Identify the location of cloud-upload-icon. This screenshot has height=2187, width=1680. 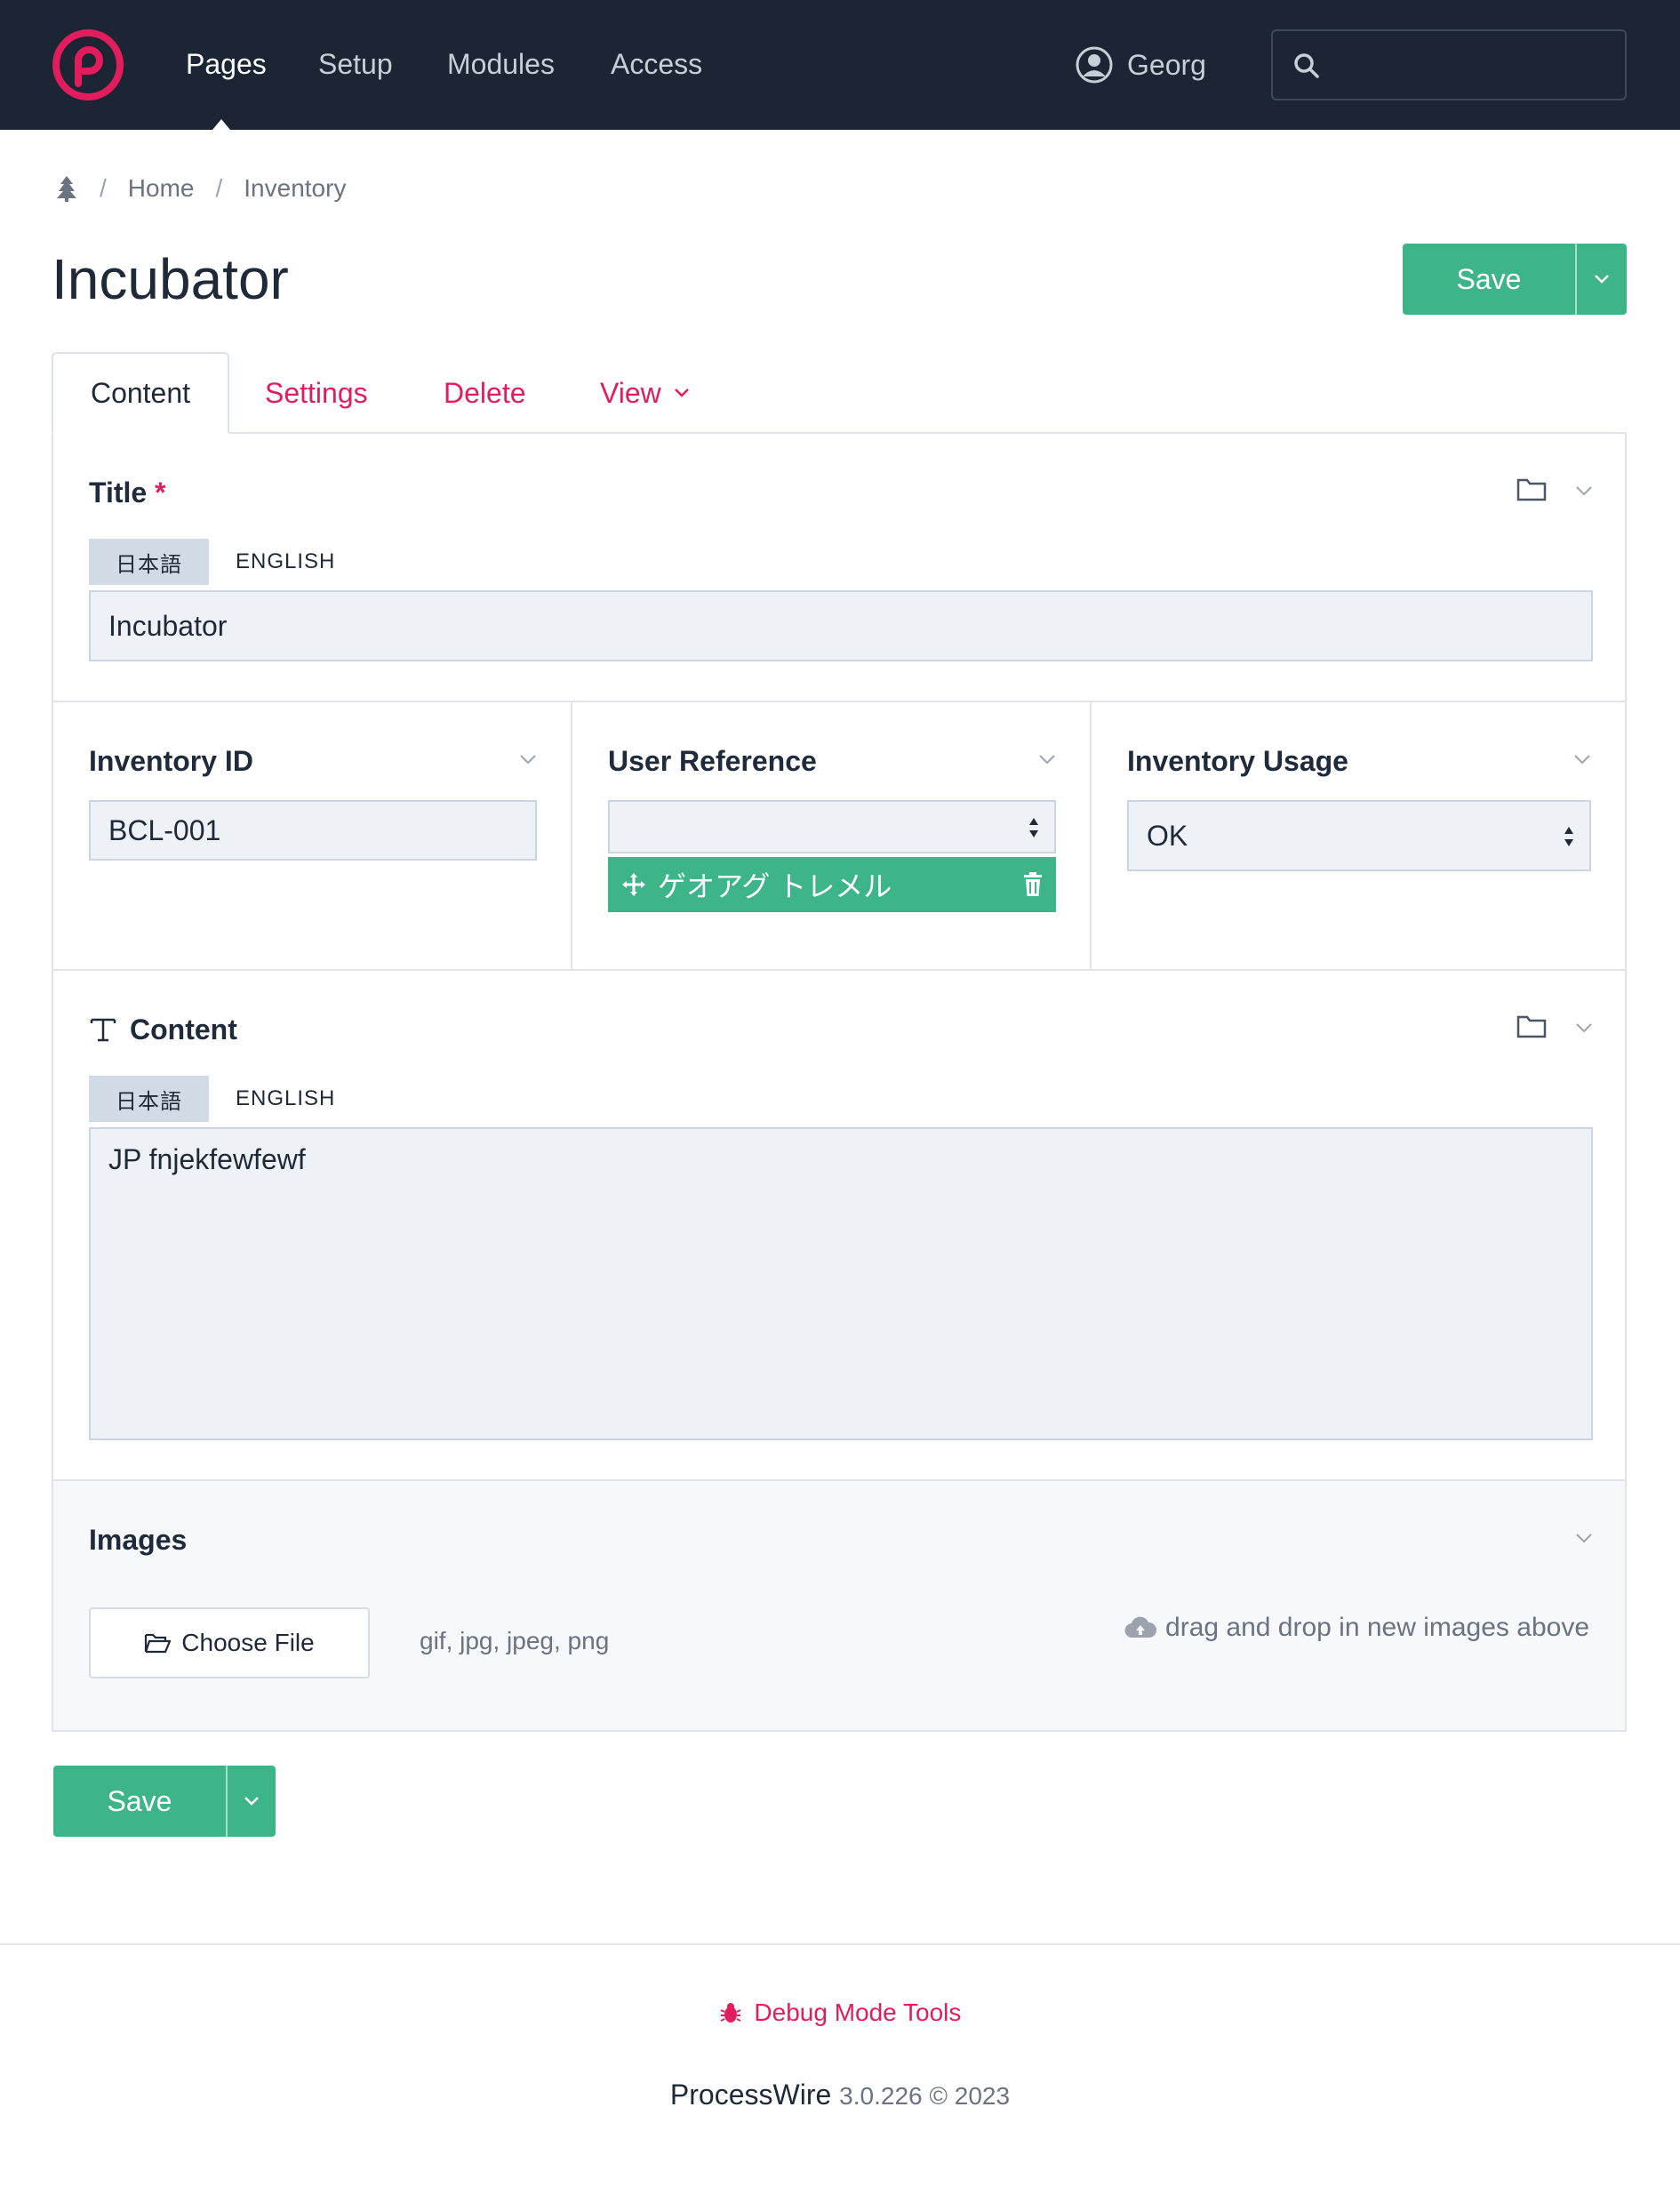
(1140, 1627).